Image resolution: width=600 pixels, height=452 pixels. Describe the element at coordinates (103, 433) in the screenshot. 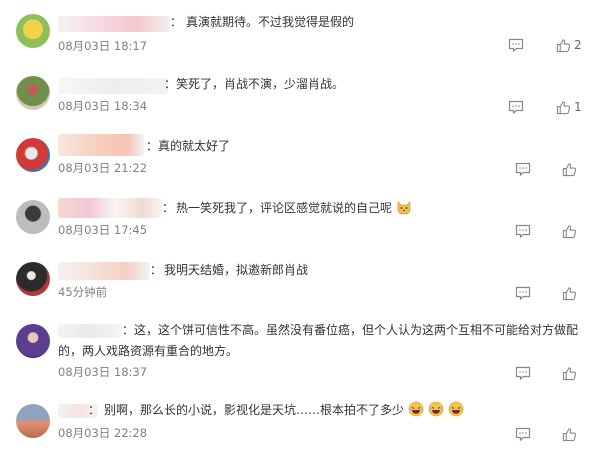

I see `comment-time: 08月03日 22:28` at that location.